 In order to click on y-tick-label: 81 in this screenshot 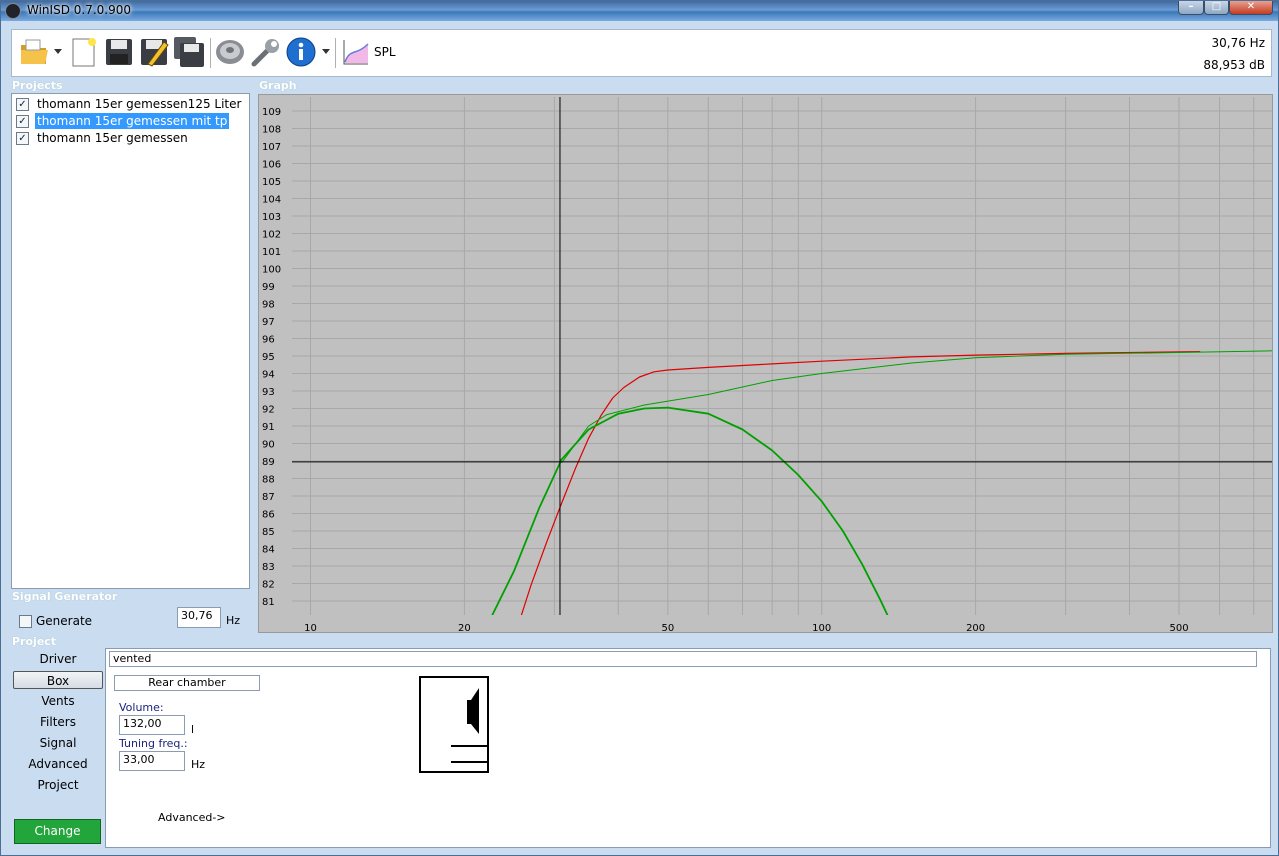, I will do `click(268, 602)`.